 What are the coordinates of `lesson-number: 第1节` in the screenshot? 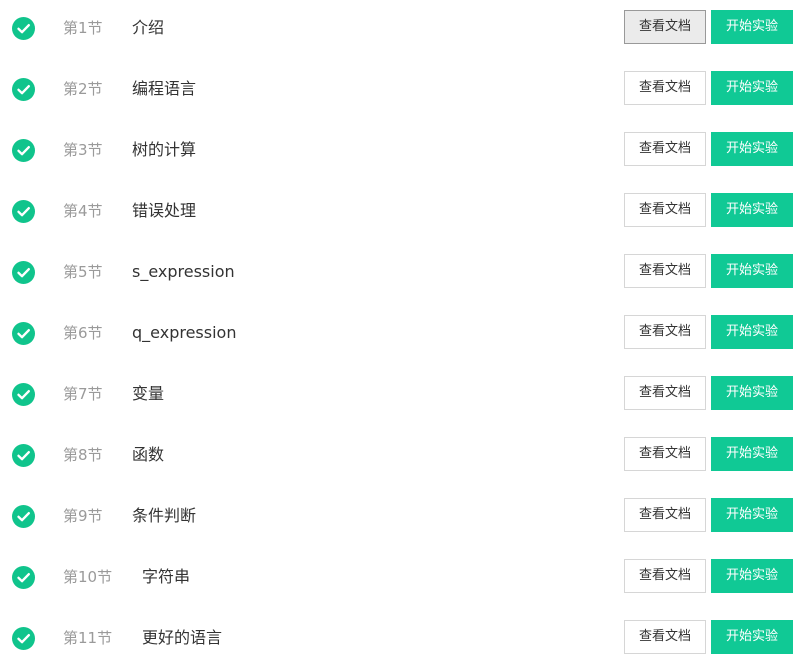 It's located at (83, 28).